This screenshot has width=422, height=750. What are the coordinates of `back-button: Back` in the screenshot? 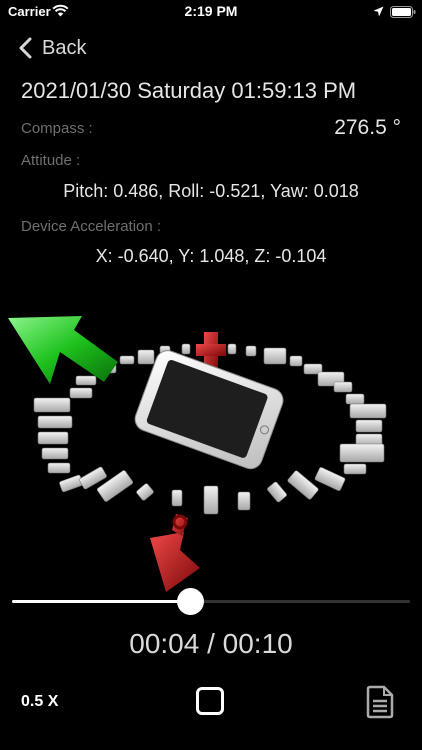 It's located at (52, 48).